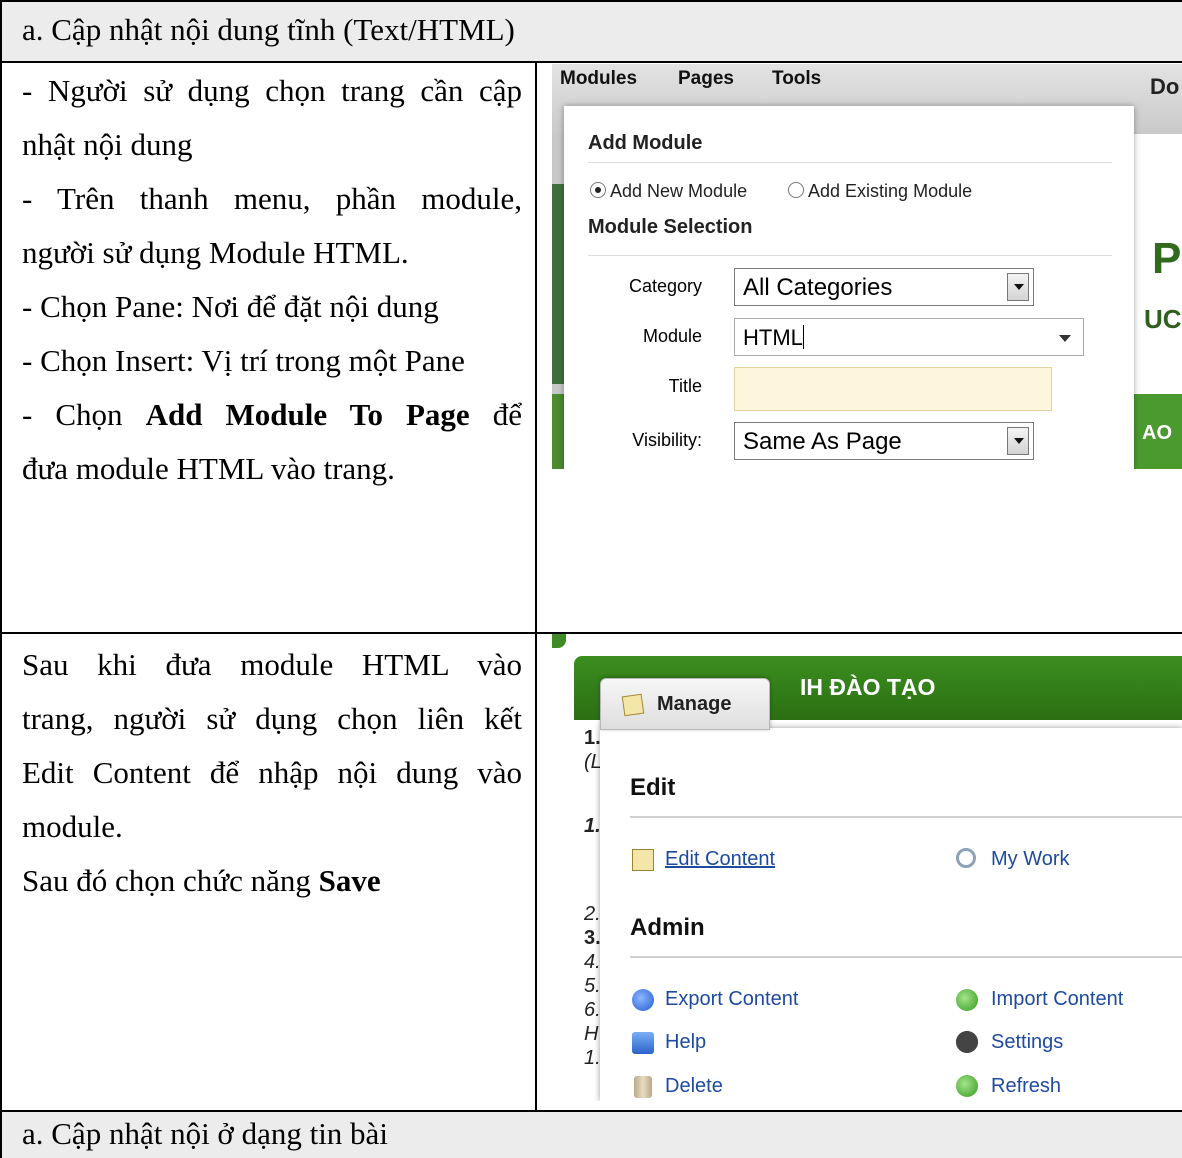  Describe the element at coordinates (1026, 1086) in the screenshot. I see `refresh-link: Refresh` at that location.